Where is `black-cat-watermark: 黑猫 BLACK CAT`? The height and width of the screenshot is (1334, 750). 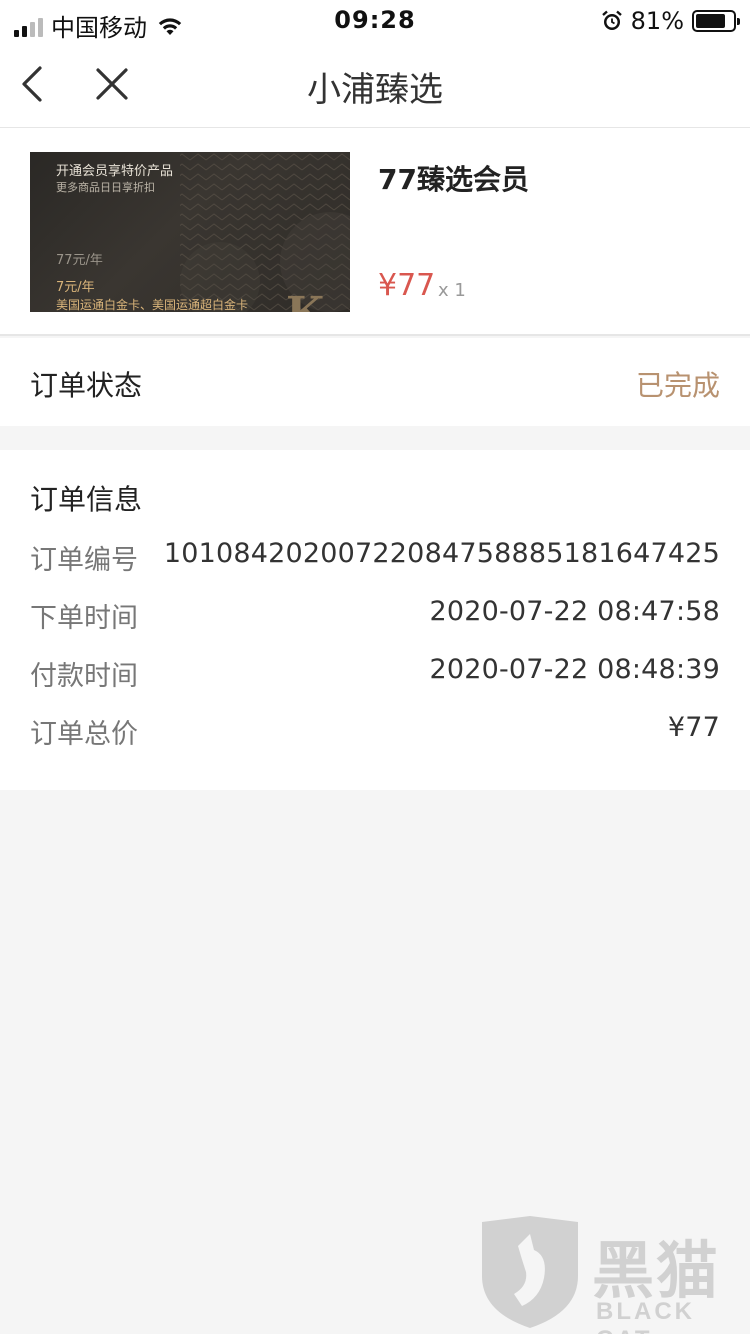 black-cat-watermark: 黑猫 BLACK CAT is located at coordinates (614, 1275).